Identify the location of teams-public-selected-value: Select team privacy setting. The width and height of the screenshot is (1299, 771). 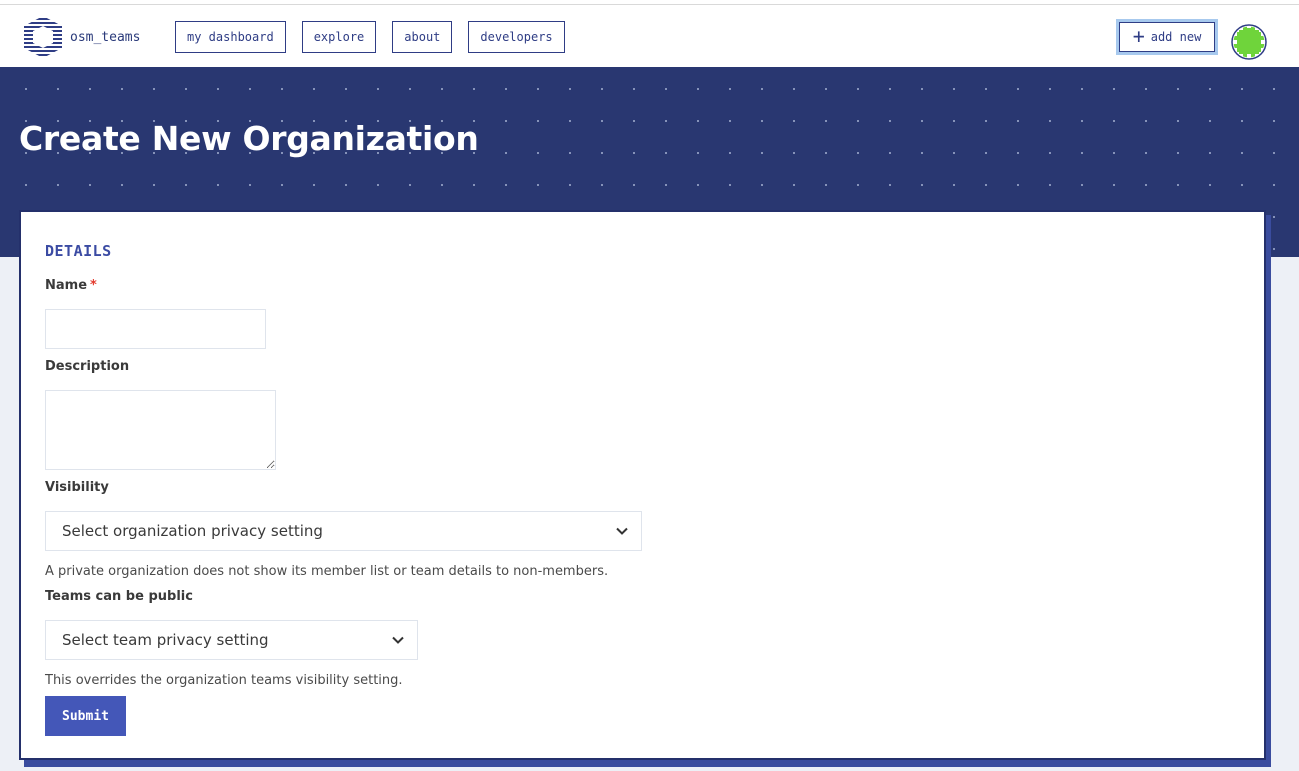
(165, 640).